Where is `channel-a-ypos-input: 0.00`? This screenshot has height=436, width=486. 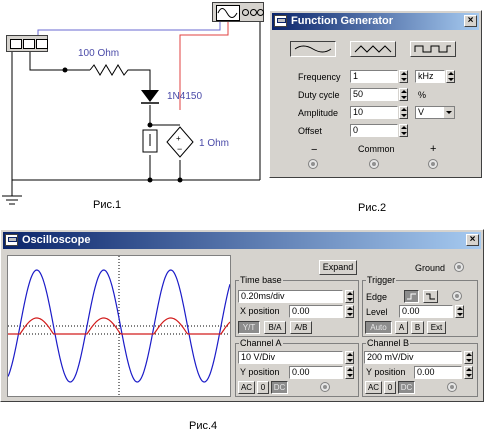 channel-a-ypos-input: 0.00 is located at coordinates (316, 372).